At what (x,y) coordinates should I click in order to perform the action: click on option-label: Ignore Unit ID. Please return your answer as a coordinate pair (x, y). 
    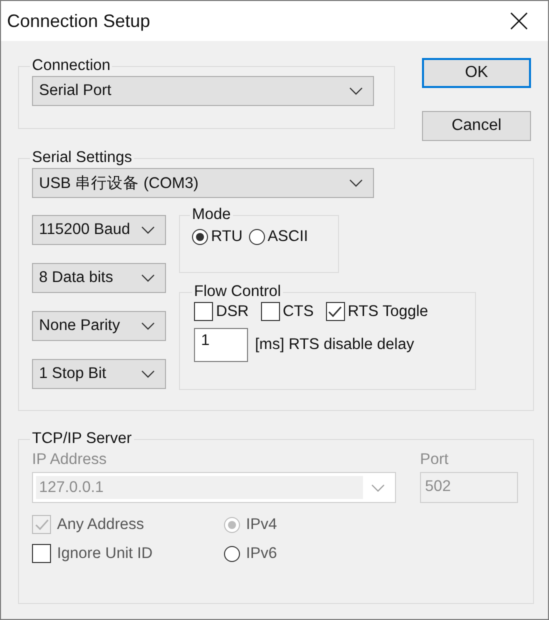
    Looking at the image, I should click on (105, 553).